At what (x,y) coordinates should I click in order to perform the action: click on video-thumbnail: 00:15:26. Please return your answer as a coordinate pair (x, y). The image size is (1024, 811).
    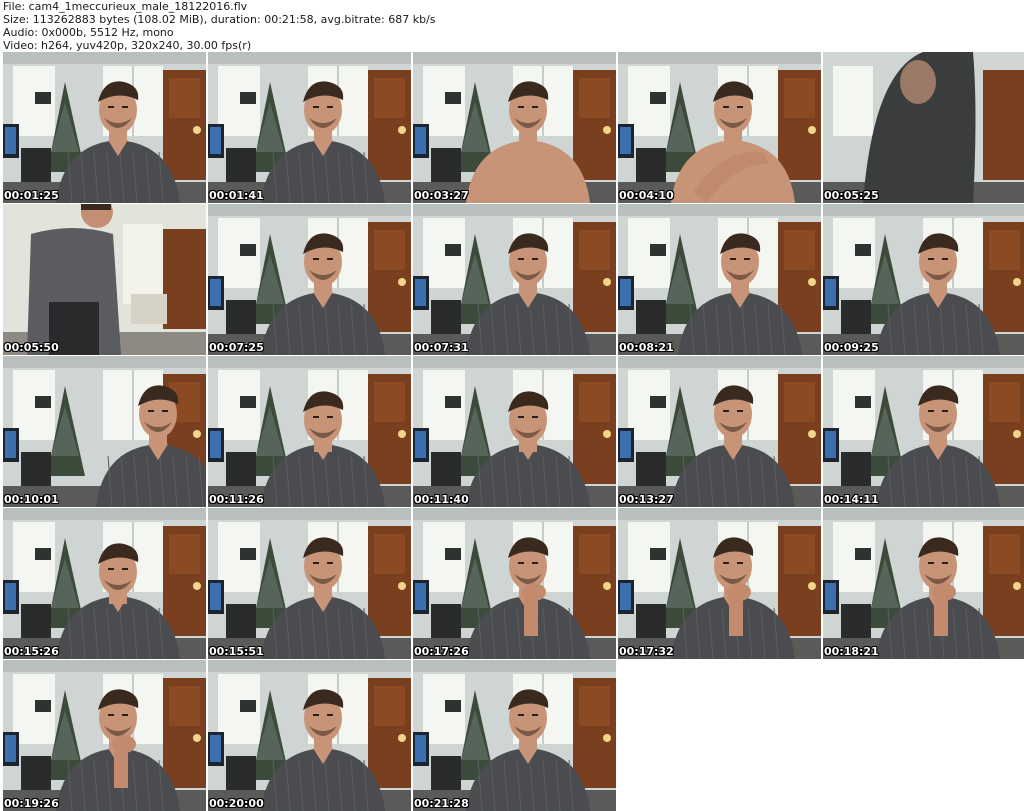
    Looking at the image, I should click on (104, 583).